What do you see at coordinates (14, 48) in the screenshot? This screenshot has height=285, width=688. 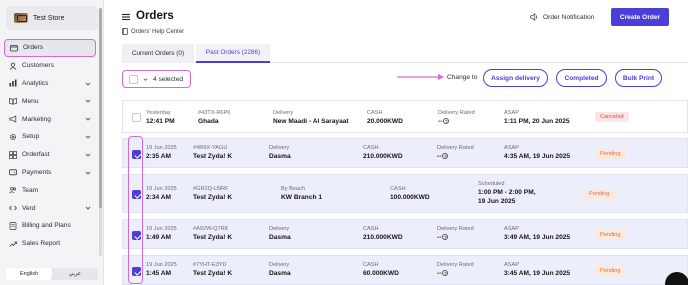 I see `orders-icon` at bounding box center [14, 48].